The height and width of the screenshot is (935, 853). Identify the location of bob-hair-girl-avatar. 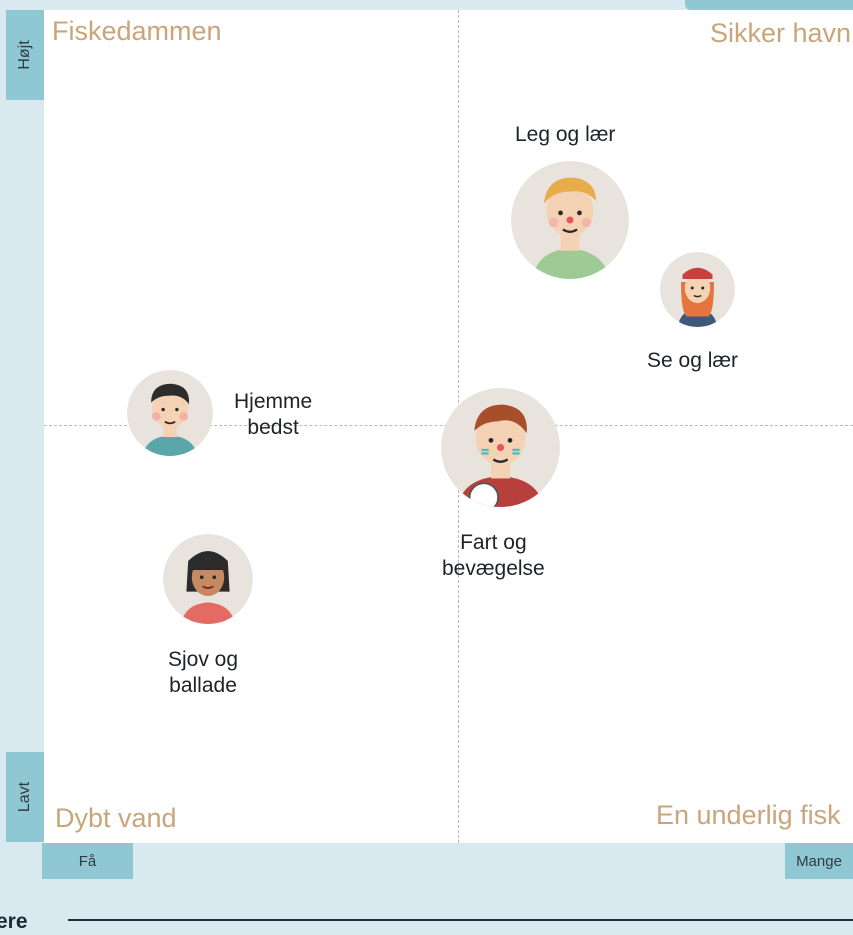
(208, 579).